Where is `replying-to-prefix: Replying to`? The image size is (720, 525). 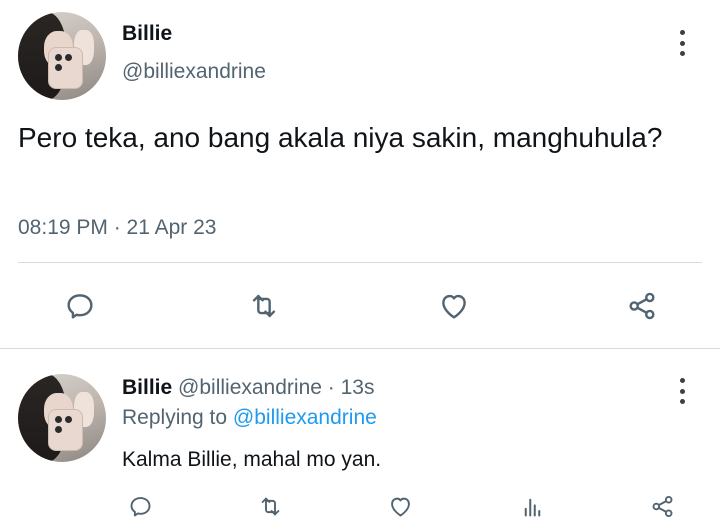 replying-to-prefix: Replying to is located at coordinates (175, 417).